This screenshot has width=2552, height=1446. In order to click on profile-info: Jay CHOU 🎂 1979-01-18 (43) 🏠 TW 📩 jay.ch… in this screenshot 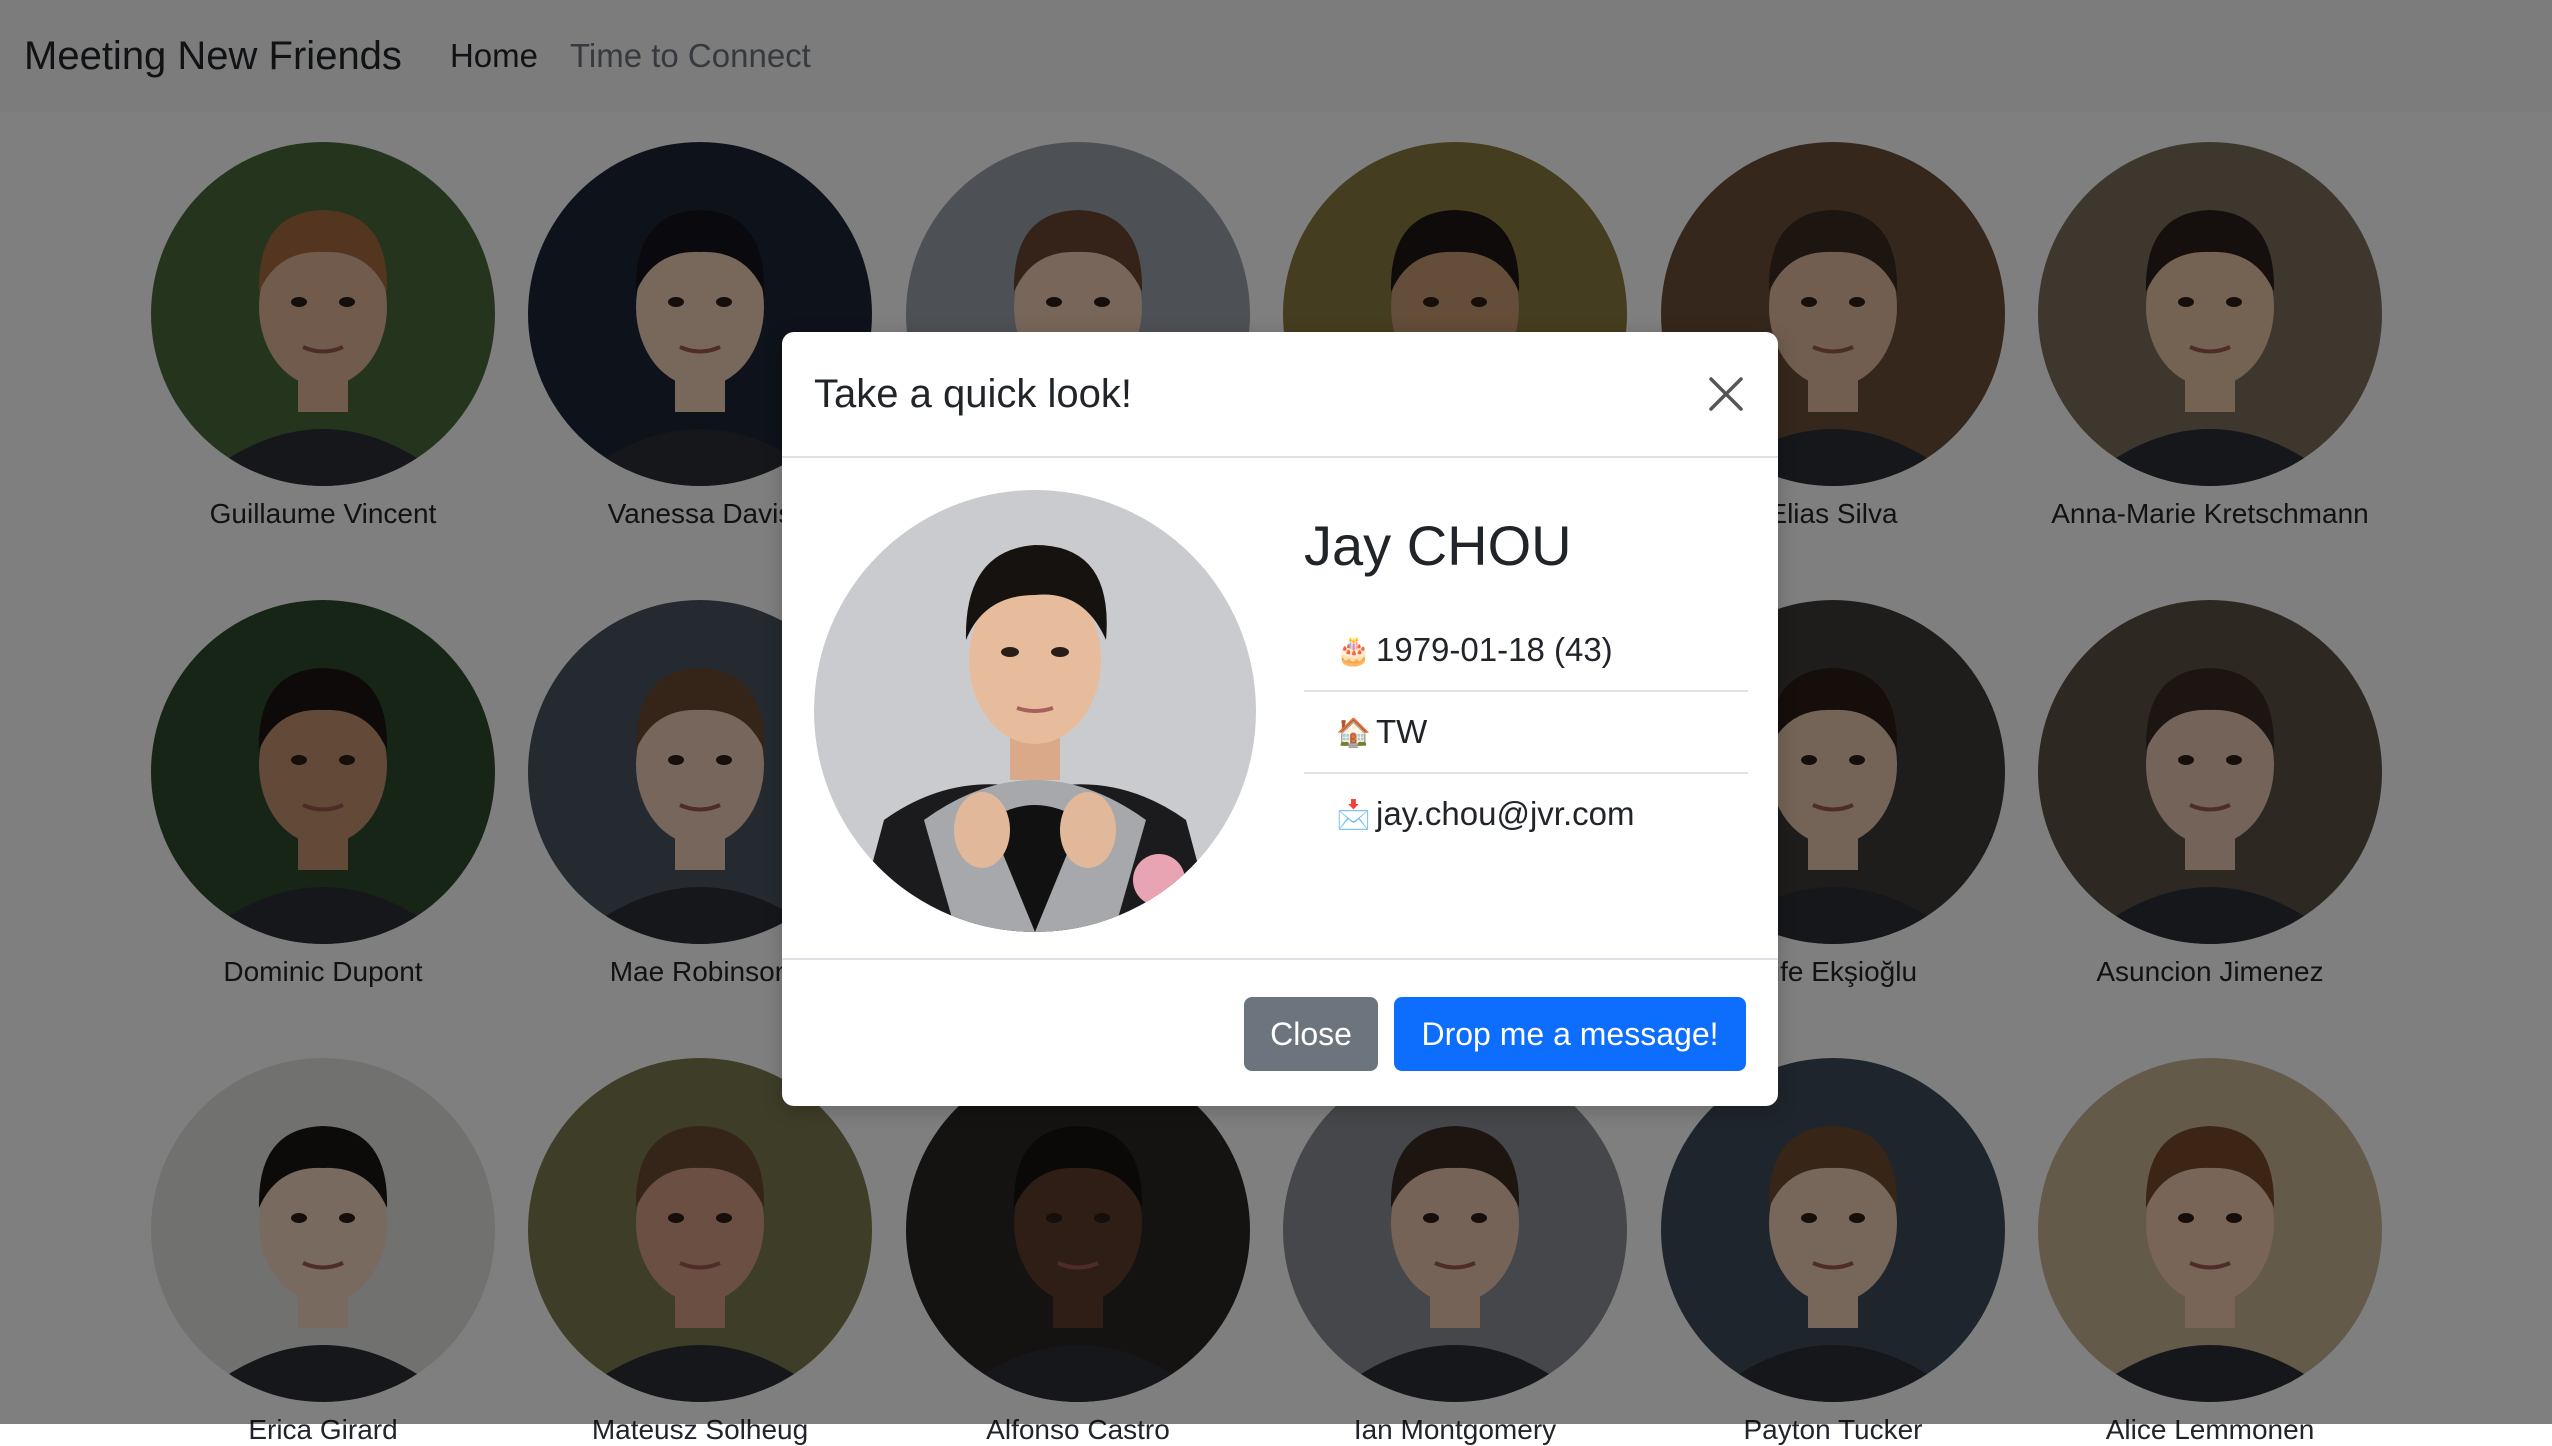, I will do `click(1526, 686)`.